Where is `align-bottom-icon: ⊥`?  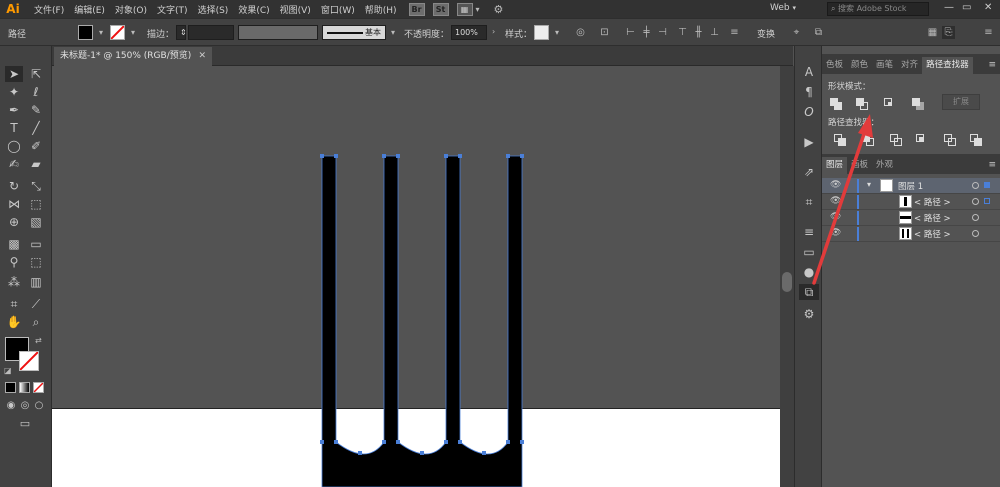
align-bottom-icon: ⊥ is located at coordinates (714, 32).